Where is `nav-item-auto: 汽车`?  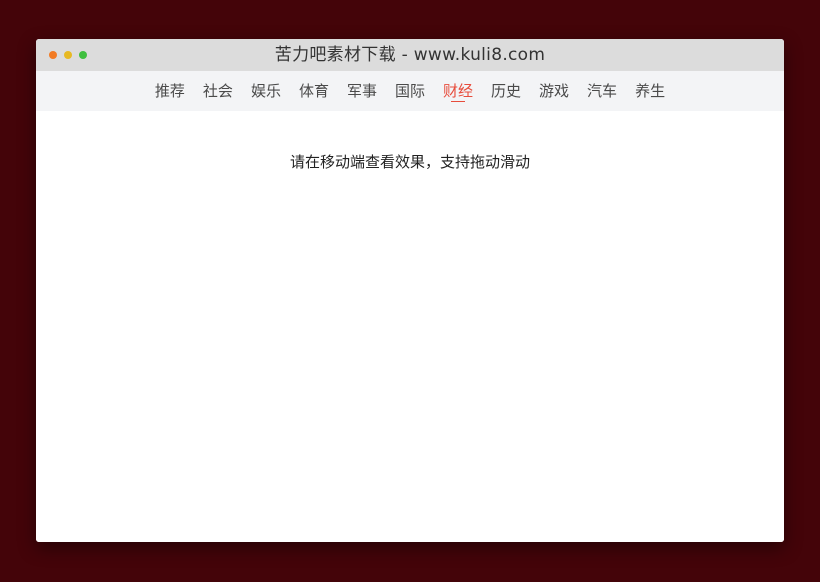 nav-item-auto: 汽车 is located at coordinates (602, 91).